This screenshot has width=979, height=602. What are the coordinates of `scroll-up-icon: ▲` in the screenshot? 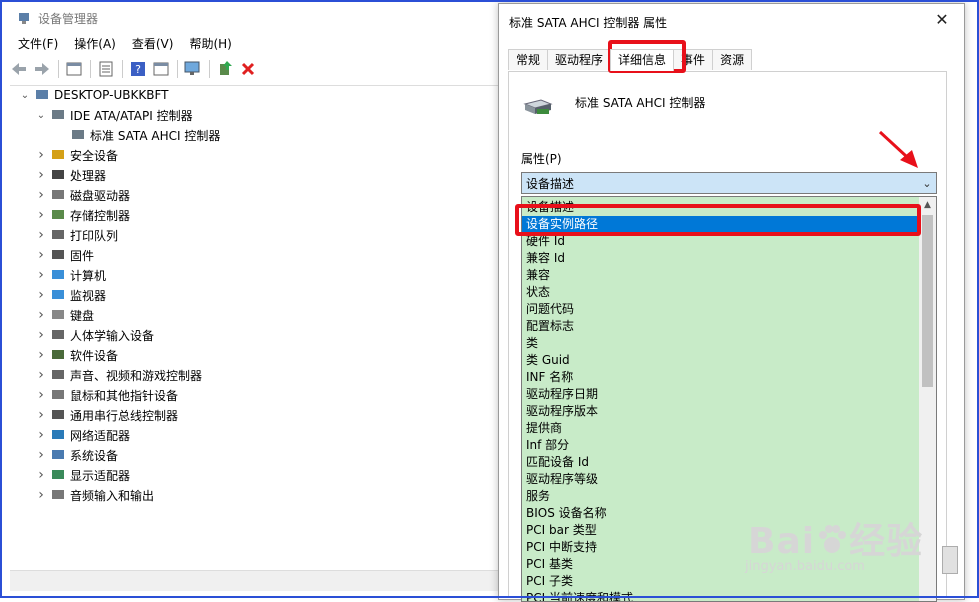 It's located at (927, 205).